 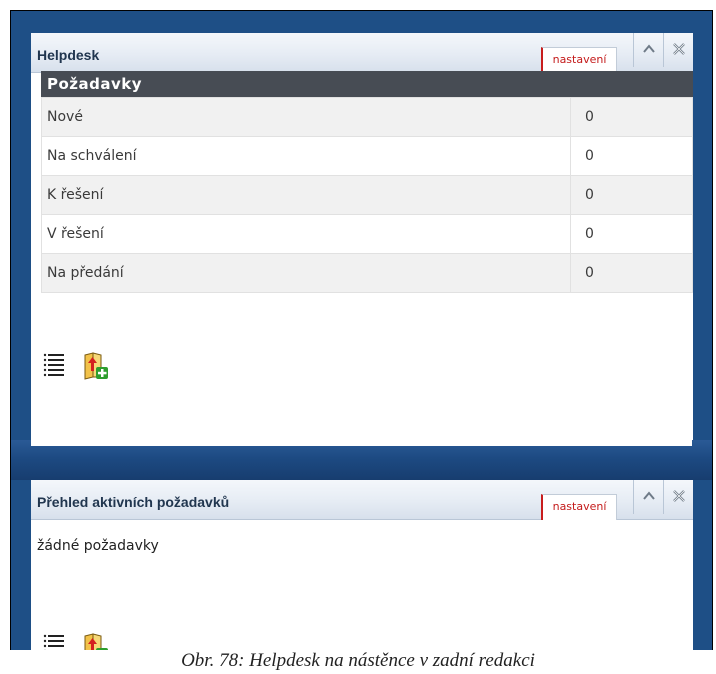 What do you see at coordinates (362, 53) in the screenshot?
I see `portlet-header: Helpdesk nastavení` at bounding box center [362, 53].